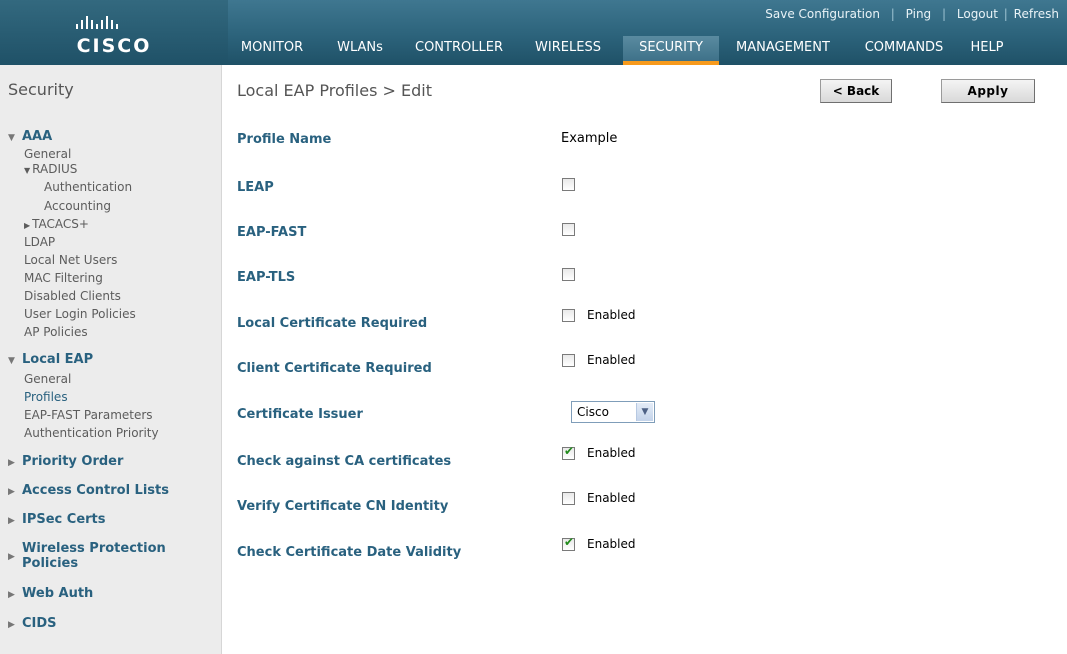 The image size is (1067, 654). I want to click on verify-cn-enabled-text: Enabled, so click(611, 498).